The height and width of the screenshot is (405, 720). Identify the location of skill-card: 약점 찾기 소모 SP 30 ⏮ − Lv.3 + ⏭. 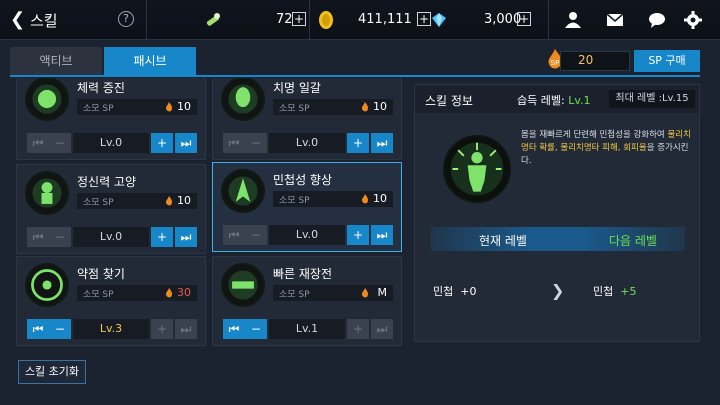
(111, 301).